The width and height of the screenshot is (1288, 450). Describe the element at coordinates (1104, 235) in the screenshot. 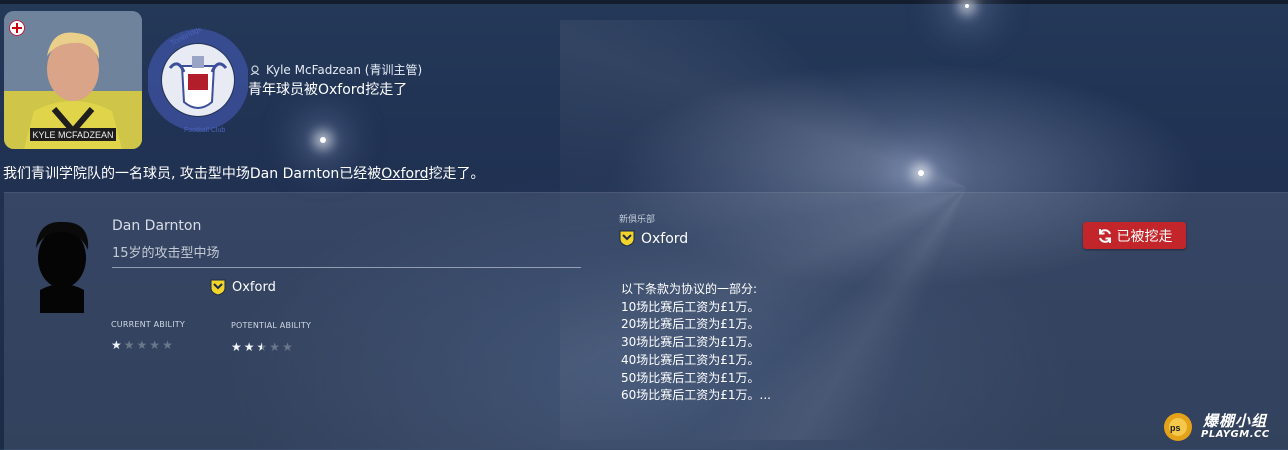

I see `refresh-icon` at that location.